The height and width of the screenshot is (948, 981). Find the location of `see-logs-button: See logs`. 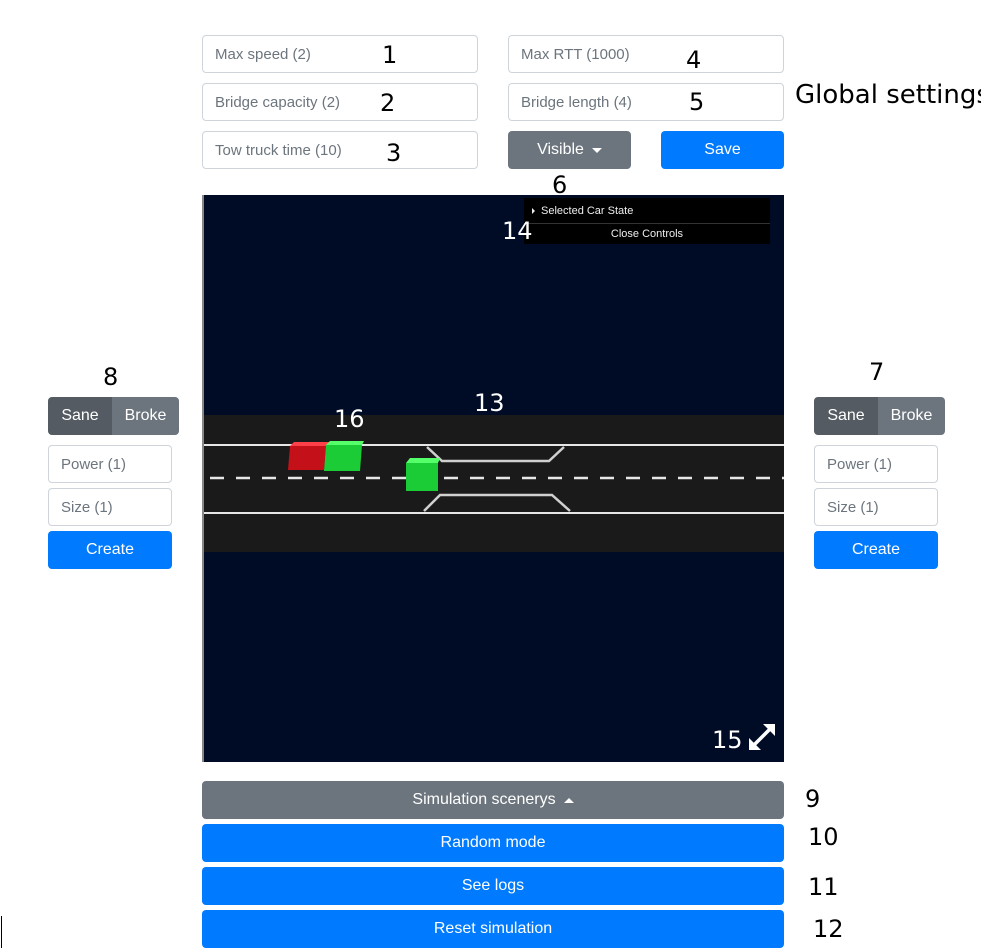

see-logs-button: See logs is located at coordinates (493, 886).